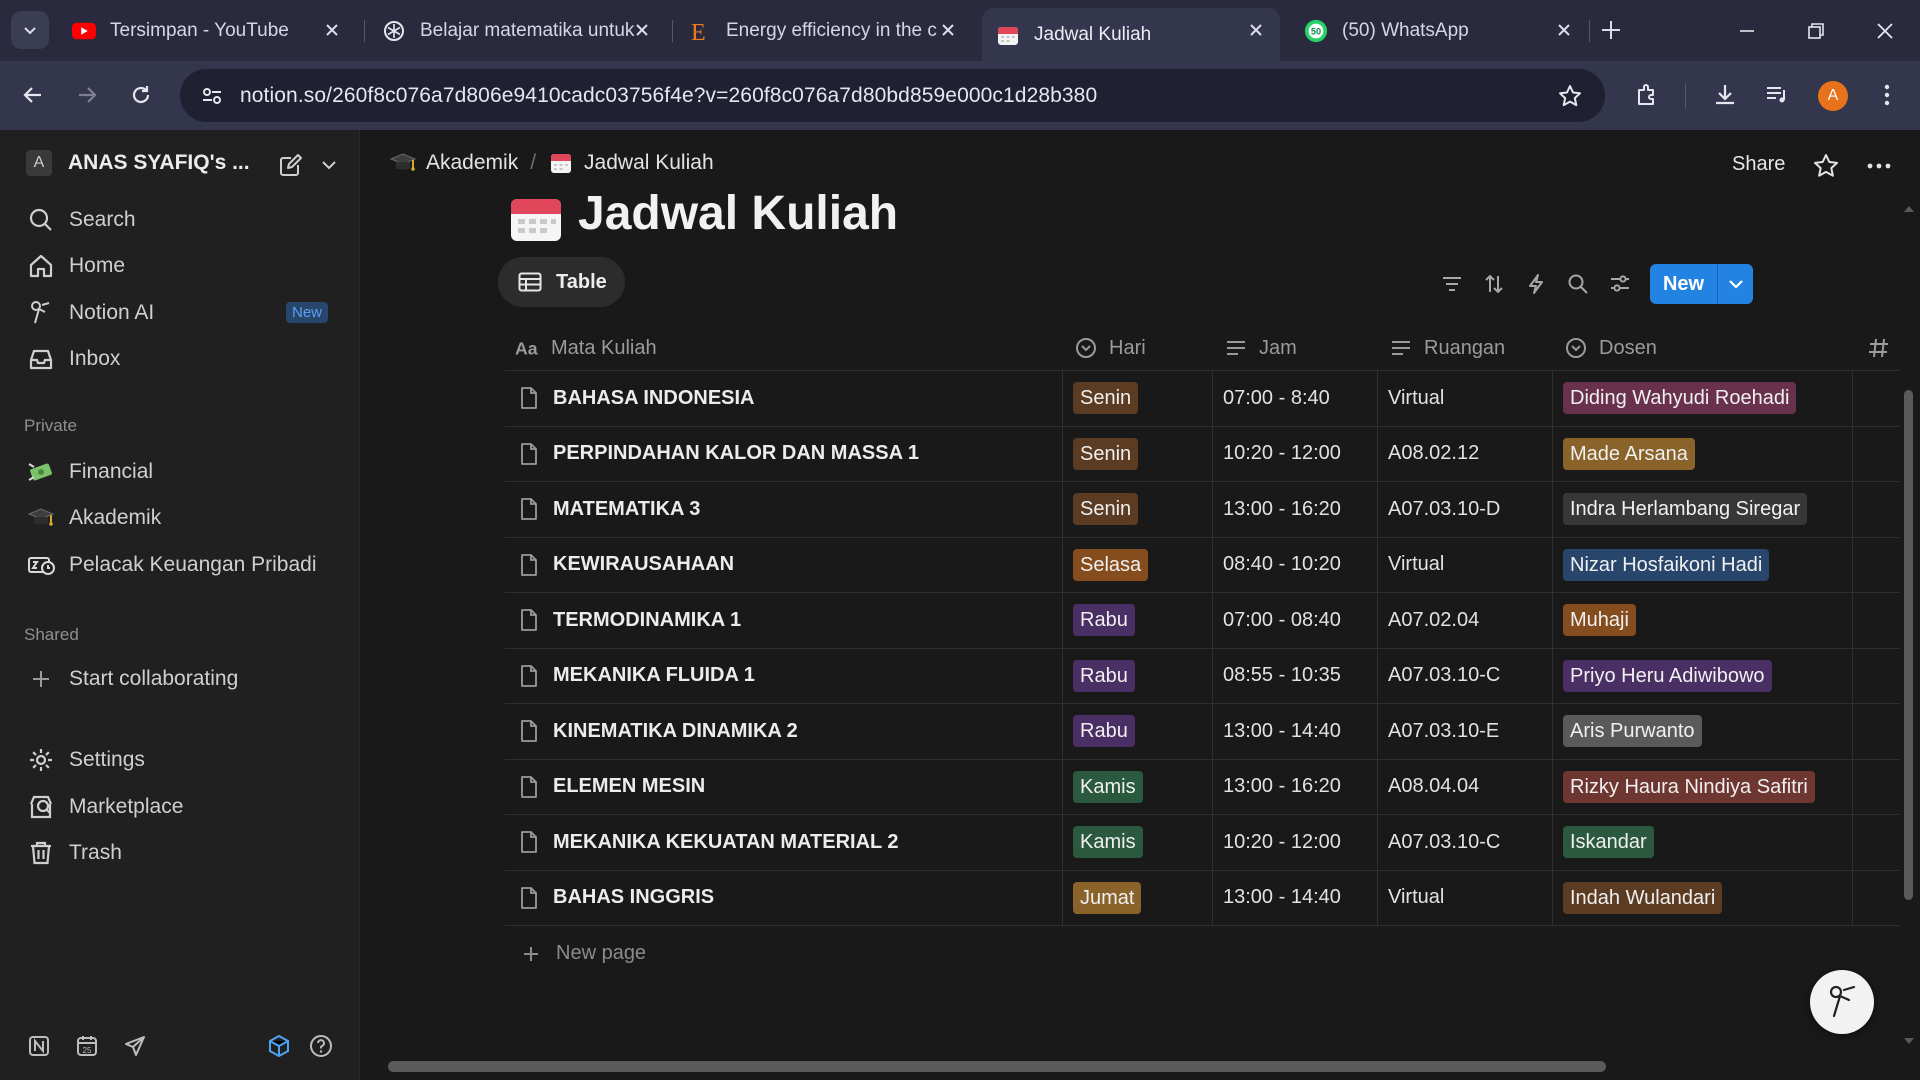 Image resolution: width=1920 pixels, height=1080 pixels. I want to click on send-icon, so click(135, 1046).